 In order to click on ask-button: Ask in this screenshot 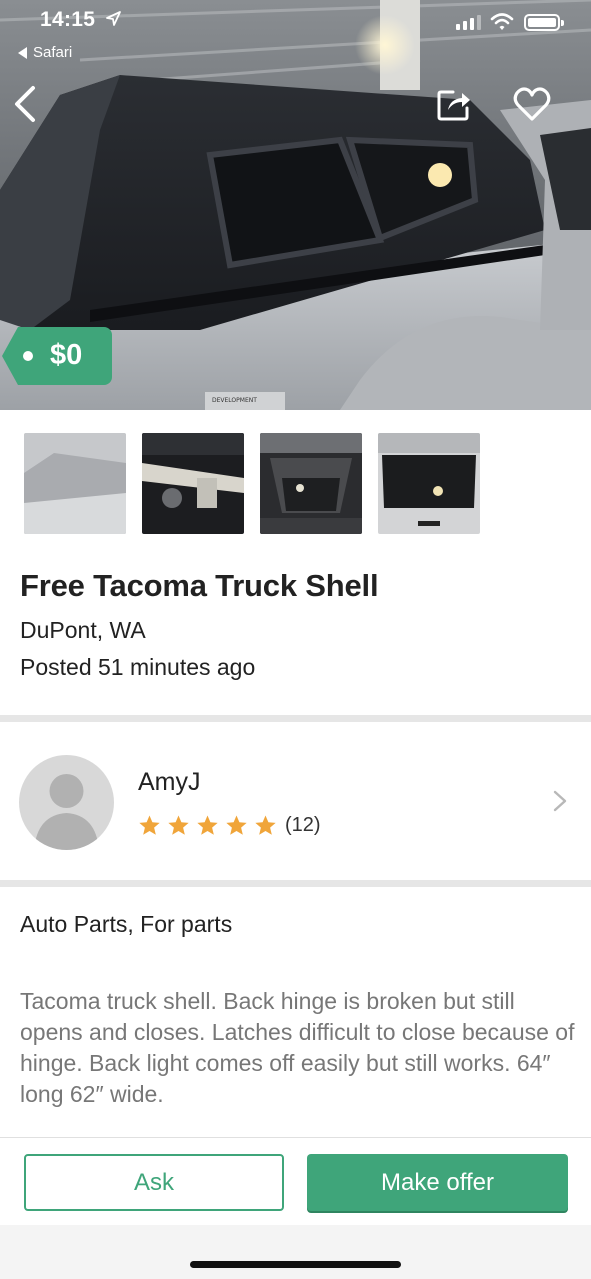, I will do `click(154, 1182)`.